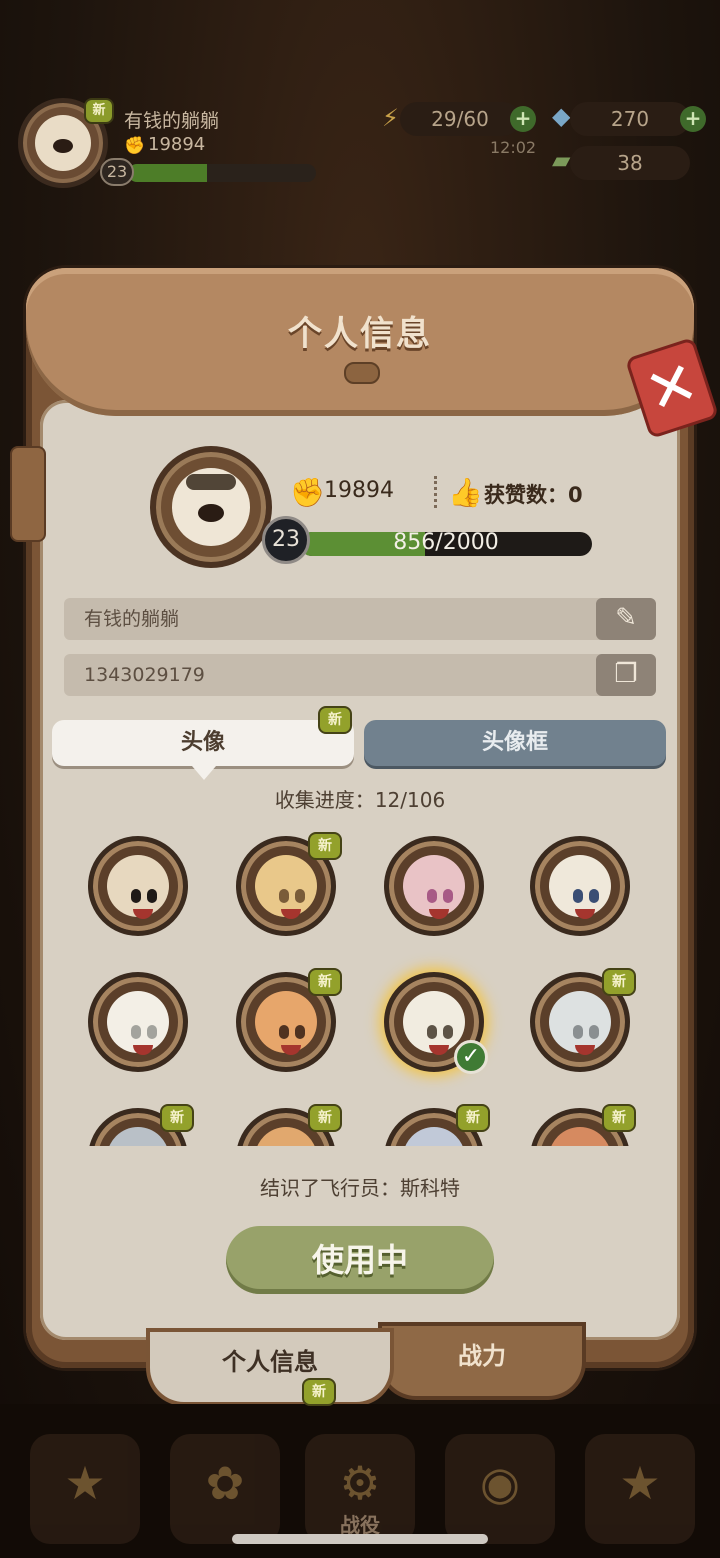 This screenshot has height=1558, width=720. I want to click on gem-value: 270, so click(630, 119).